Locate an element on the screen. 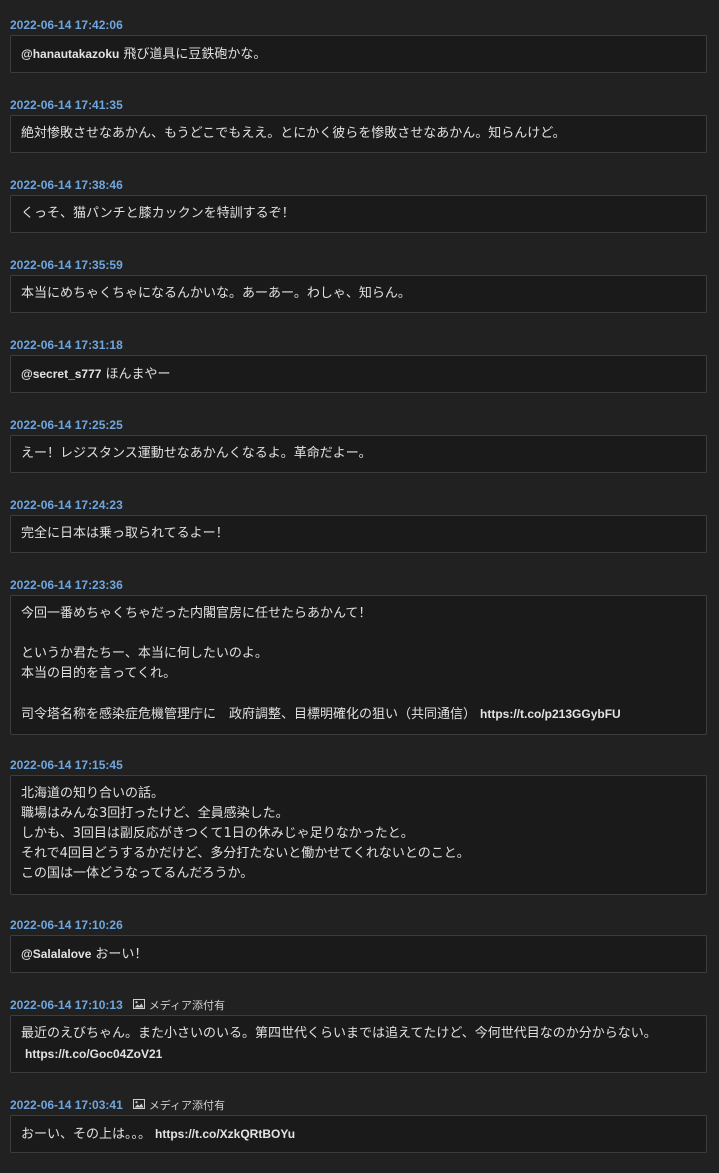 The width and height of the screenshot is (719, 1173). tweet-line: @Salalalove おーい！ is located at coordinates (358, 954).